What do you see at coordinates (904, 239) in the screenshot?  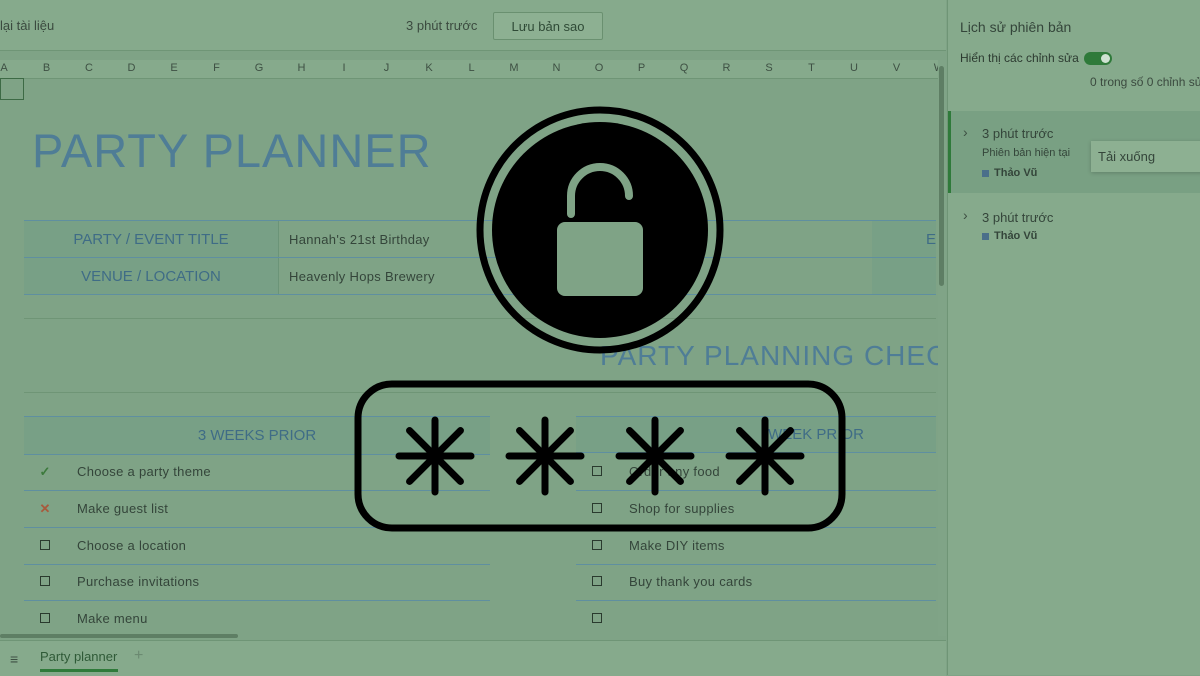 I see `event-right-label: E` at bounding box center [904, 239].